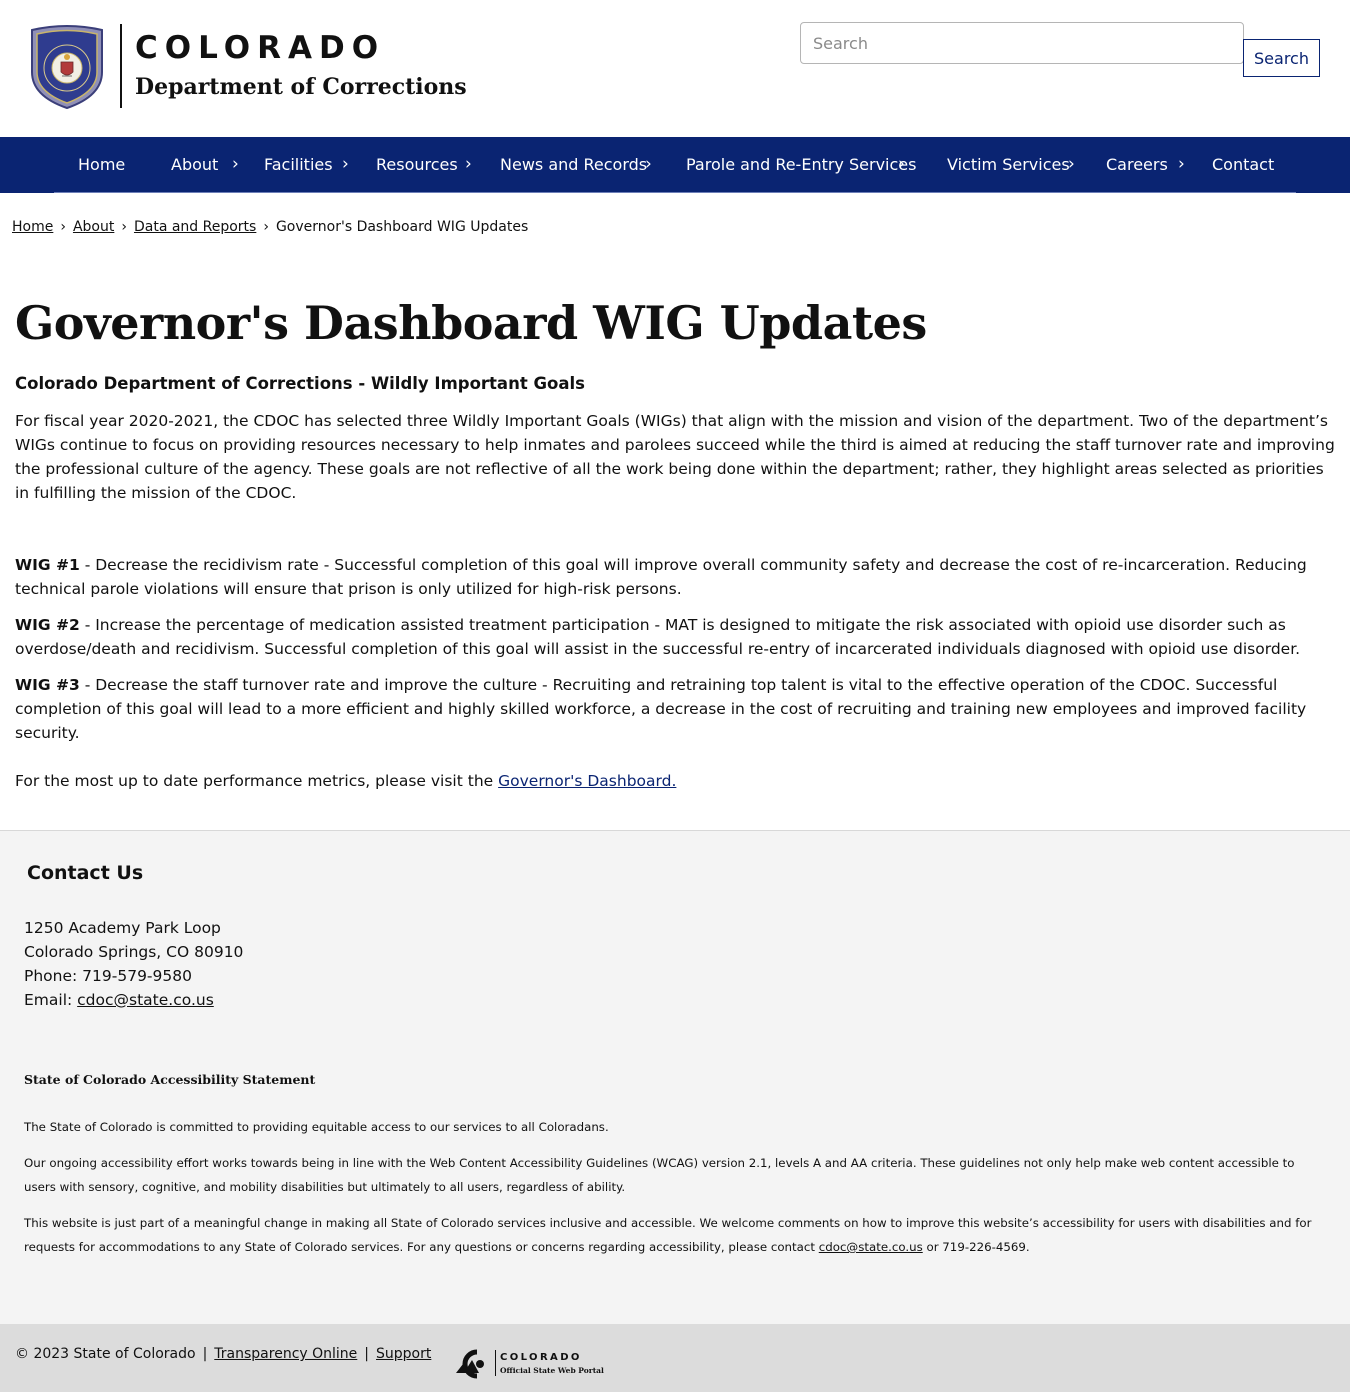 The height and width of the screenshot is (1392, 1350). I want to click on contact-phone: Phone: 719-579-9580, so click(108, 976).